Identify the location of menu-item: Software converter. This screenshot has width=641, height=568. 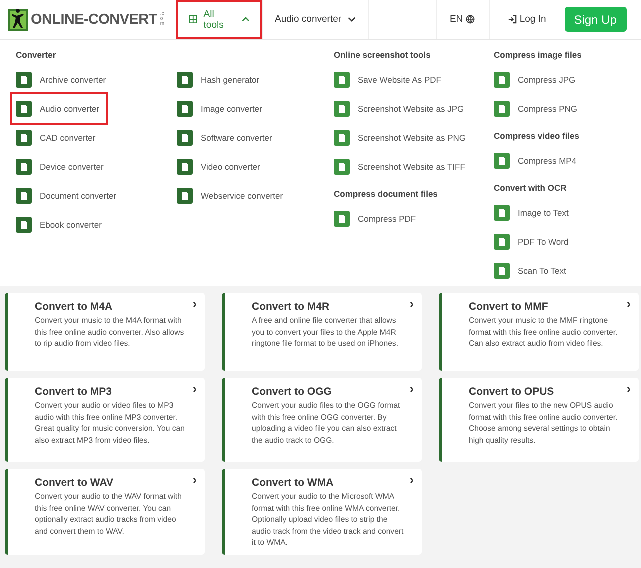
(225, 137).